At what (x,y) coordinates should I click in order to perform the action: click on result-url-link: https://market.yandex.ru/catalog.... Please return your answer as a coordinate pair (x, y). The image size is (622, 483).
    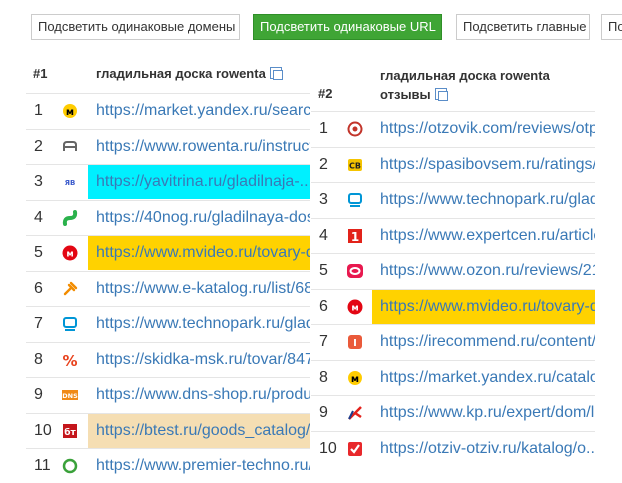
    Looking at the image, I should click on (483, 378).